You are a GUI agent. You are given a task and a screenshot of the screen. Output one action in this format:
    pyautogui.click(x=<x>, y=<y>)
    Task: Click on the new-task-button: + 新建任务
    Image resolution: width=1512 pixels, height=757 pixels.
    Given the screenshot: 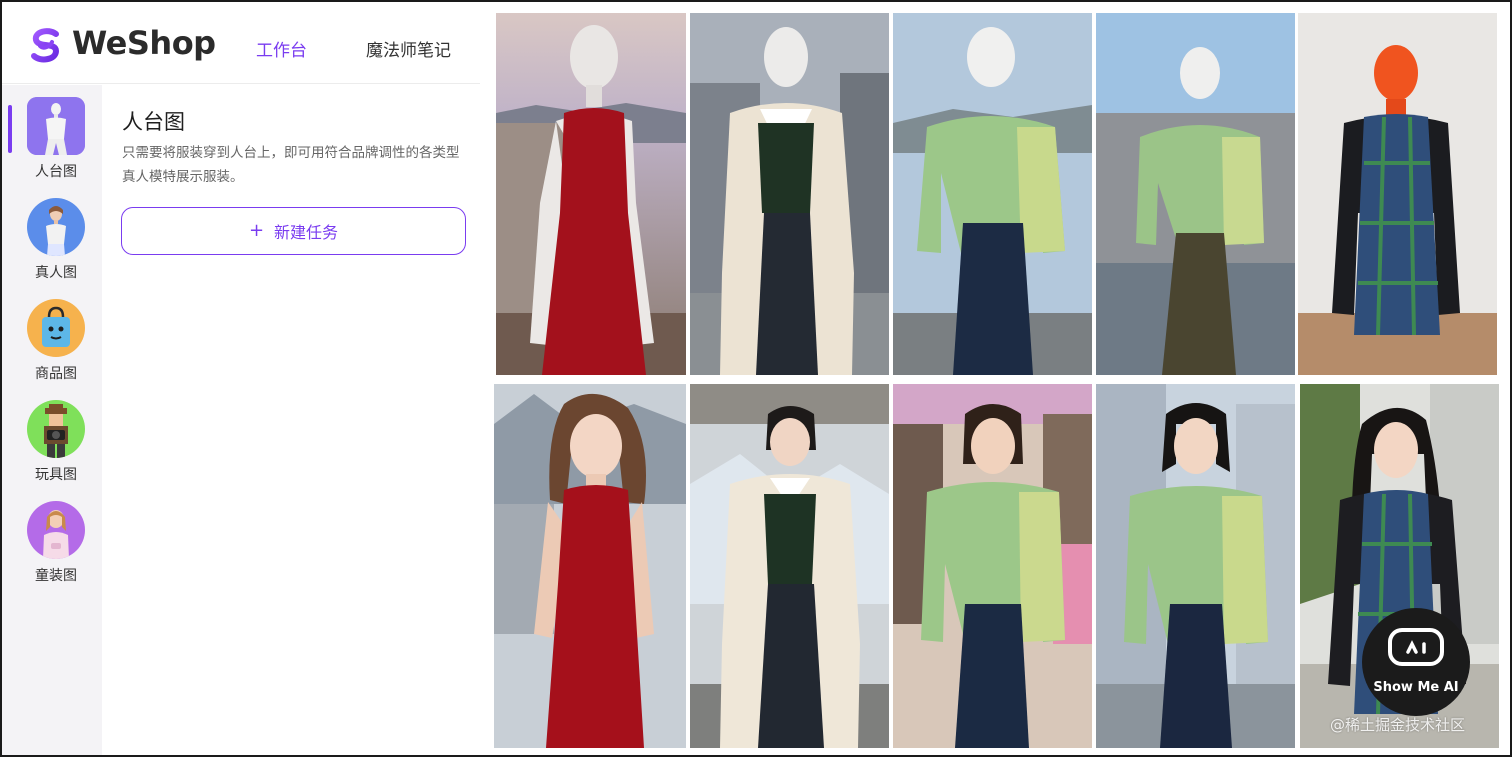 What is the action you would take?
    pyautogui.click(x=293, y=231)
    